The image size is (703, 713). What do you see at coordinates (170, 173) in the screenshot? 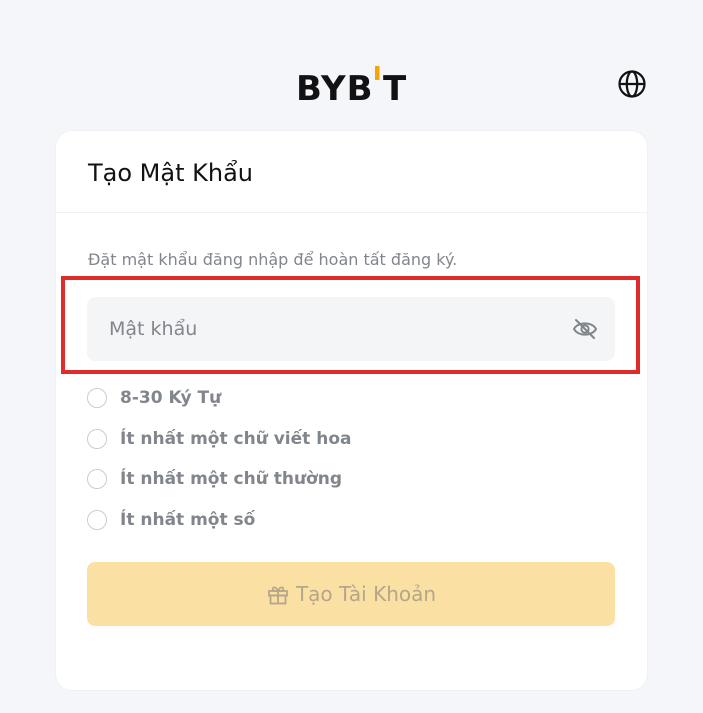
I see `page-title: Tạo Mật Khẩu` at bounding box center [170, 173].